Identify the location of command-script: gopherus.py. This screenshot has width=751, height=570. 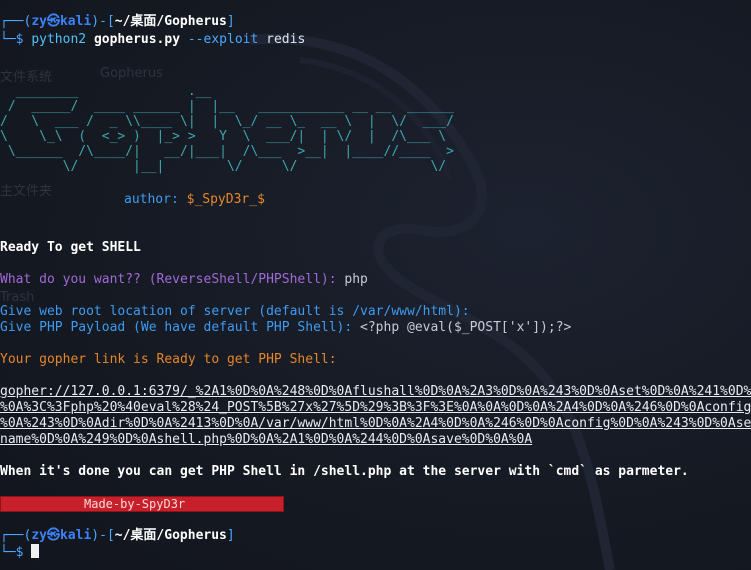
(137, 39).